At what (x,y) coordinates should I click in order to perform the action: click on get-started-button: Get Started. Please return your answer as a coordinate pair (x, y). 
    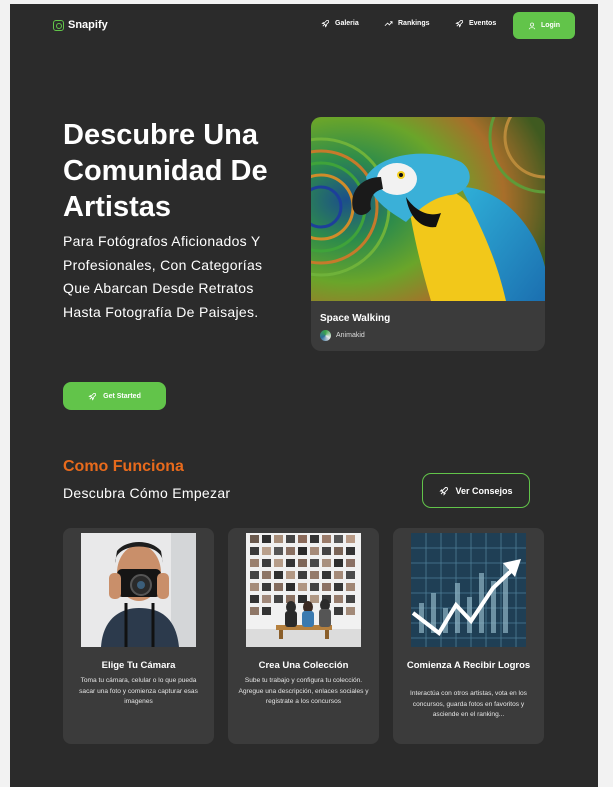
    Looking at the image, I should click on (114, 396).